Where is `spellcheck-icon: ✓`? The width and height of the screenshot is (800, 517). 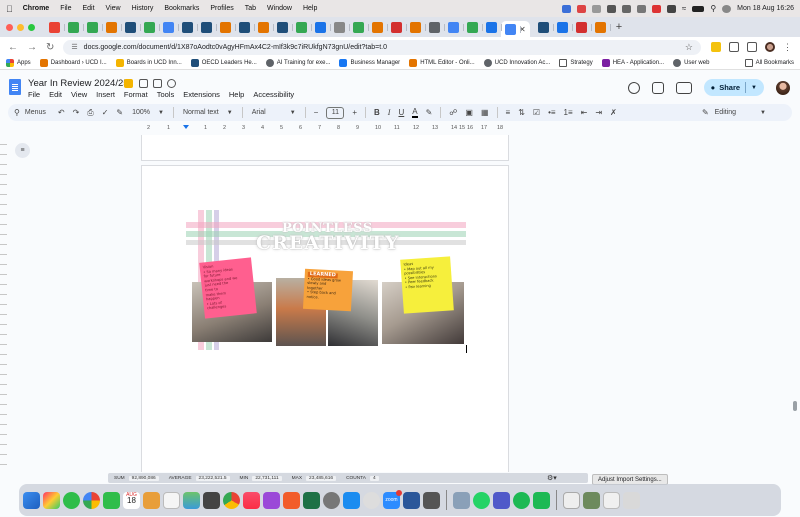
spellcheck-icon: ✓ is located at coordinates (105, 112).